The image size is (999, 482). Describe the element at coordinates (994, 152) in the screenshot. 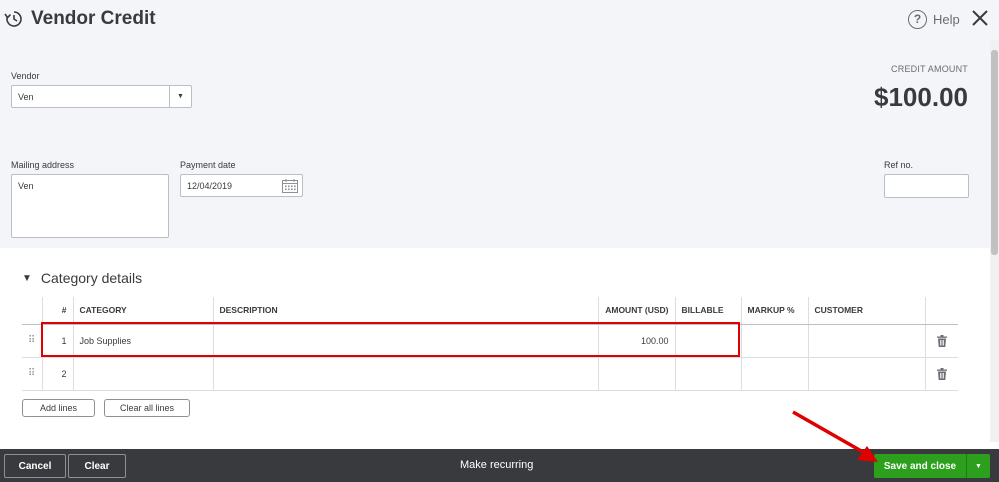

I see `scrollbar-thumb` at that location.